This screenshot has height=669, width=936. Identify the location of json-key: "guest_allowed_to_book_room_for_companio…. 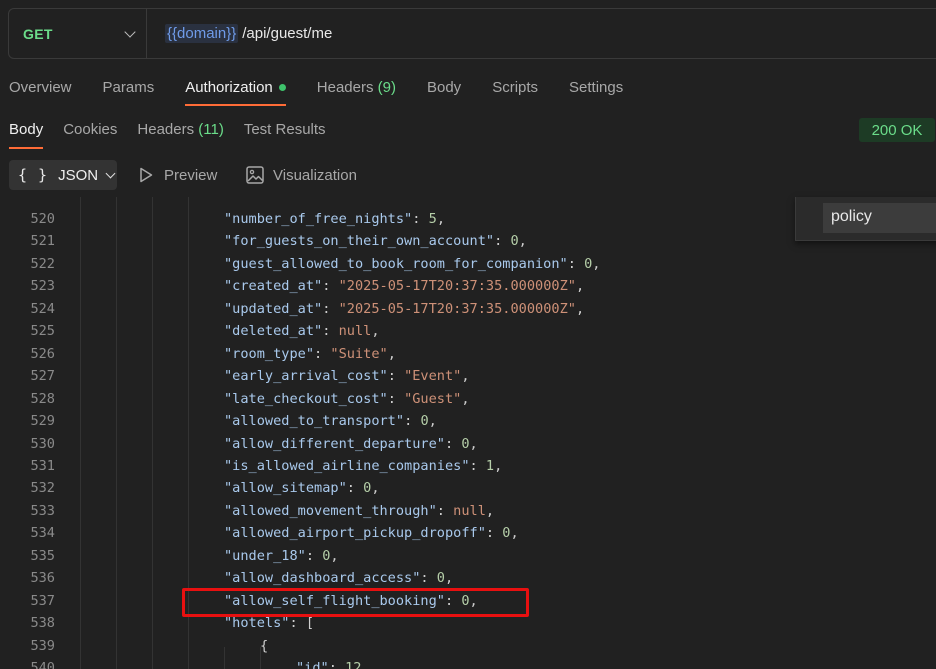
(396, 263).